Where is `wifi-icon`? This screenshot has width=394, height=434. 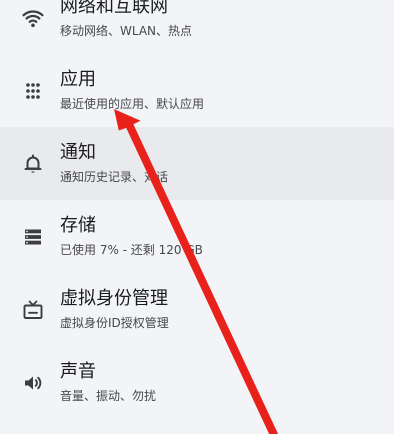
wifi-icon is located at coordinates (33, 18).